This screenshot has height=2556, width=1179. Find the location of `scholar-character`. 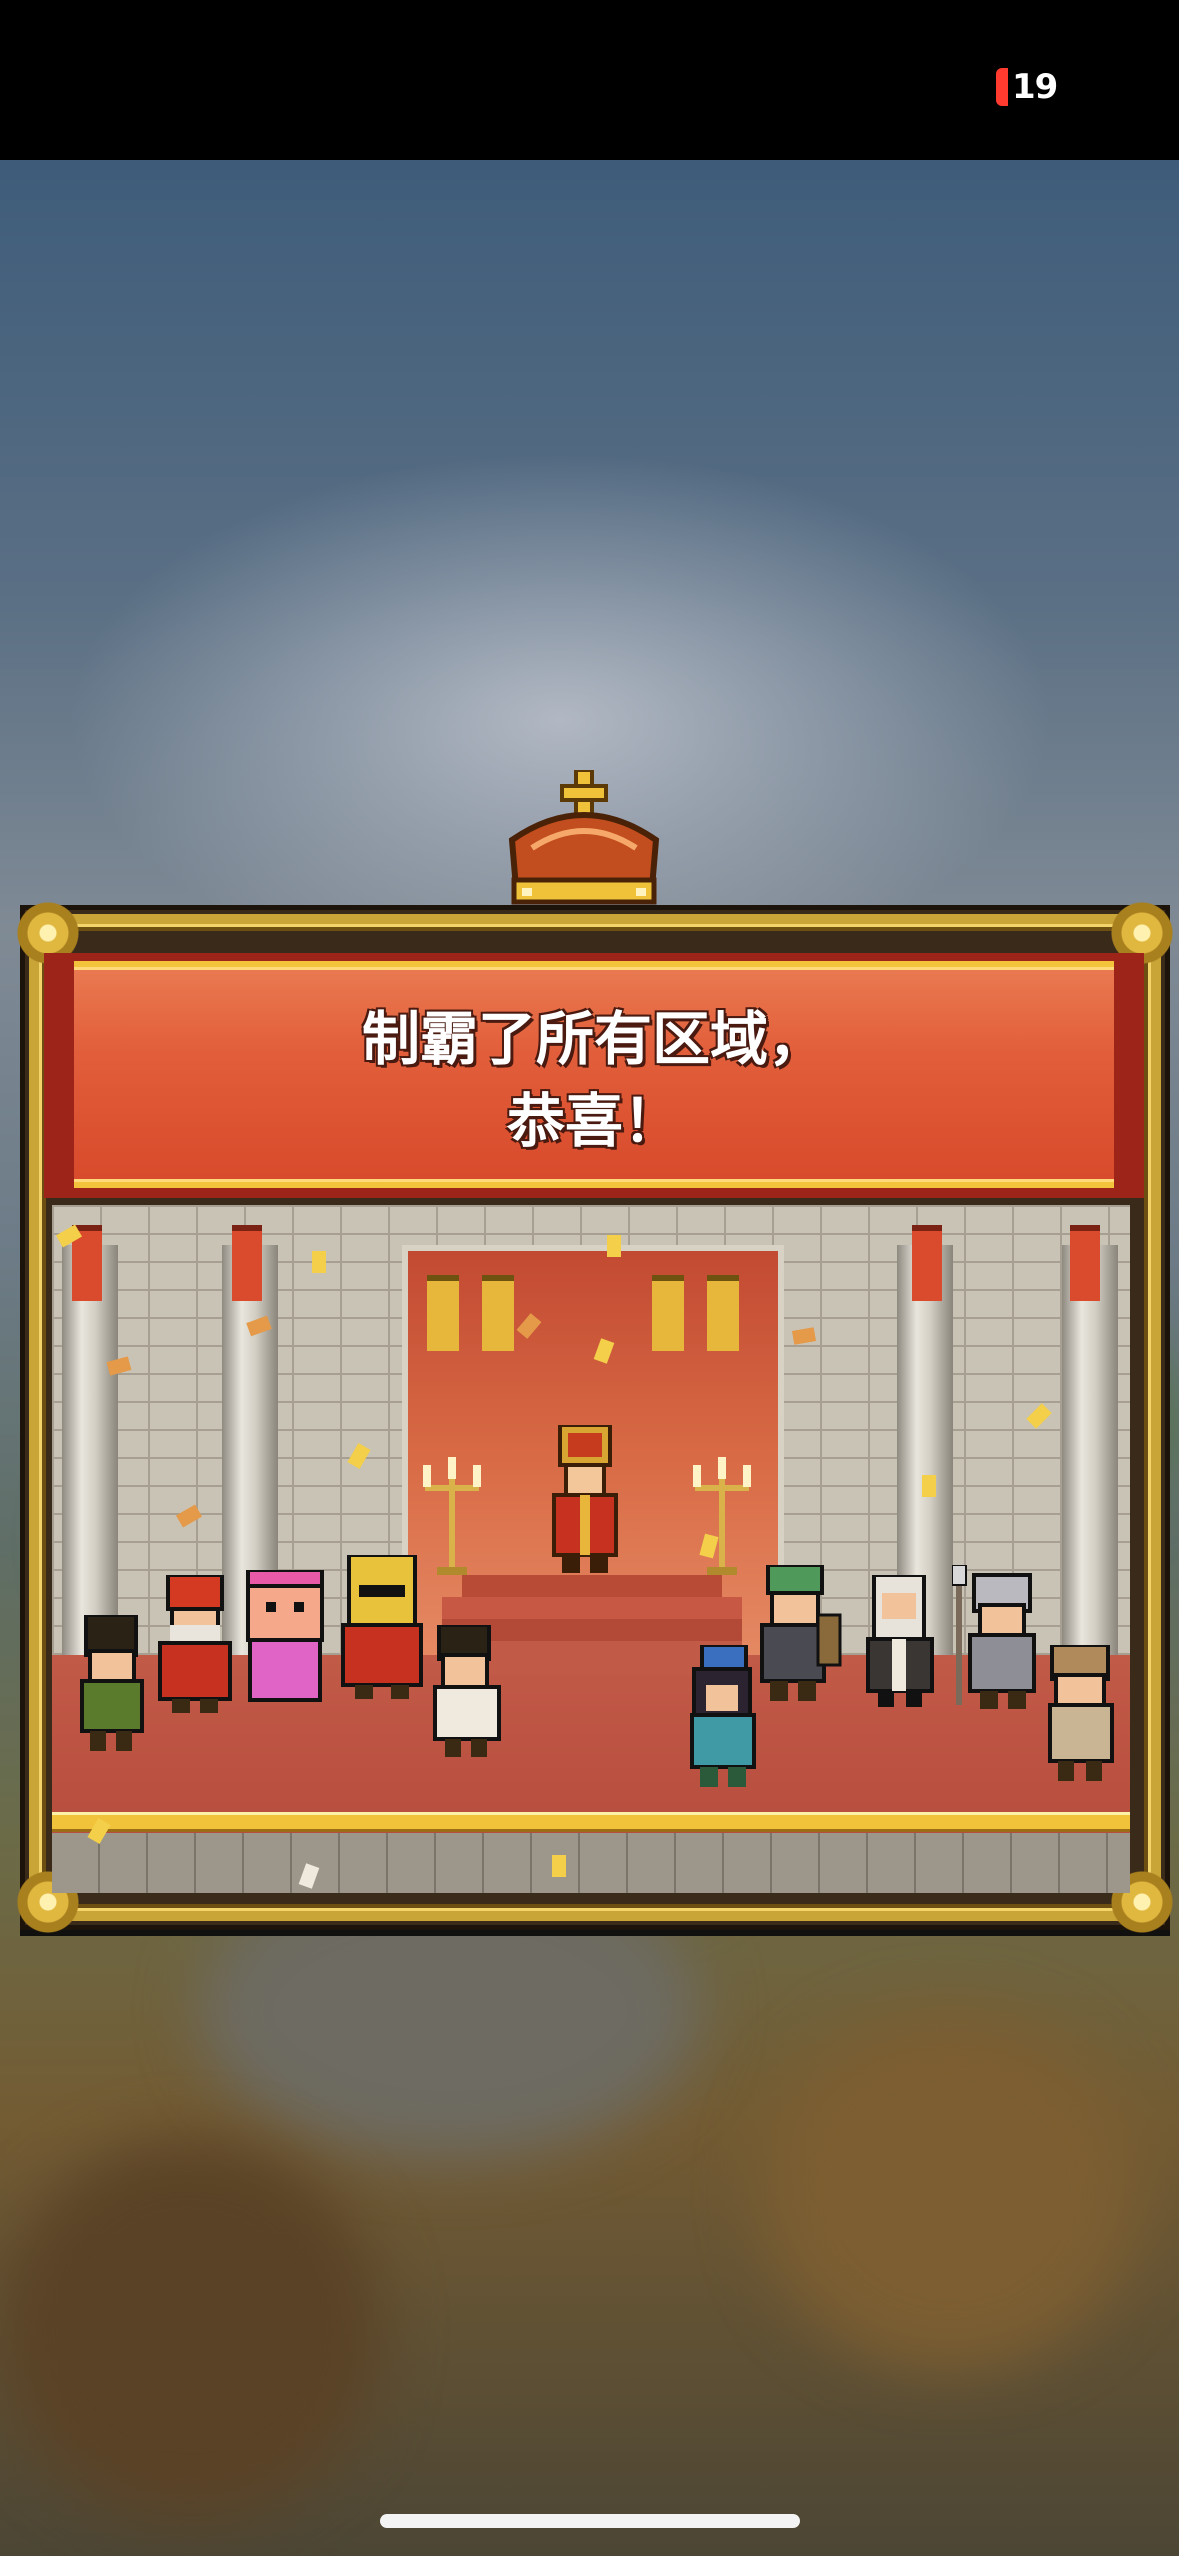

scholar-character is located at coordinates (467, 1691).